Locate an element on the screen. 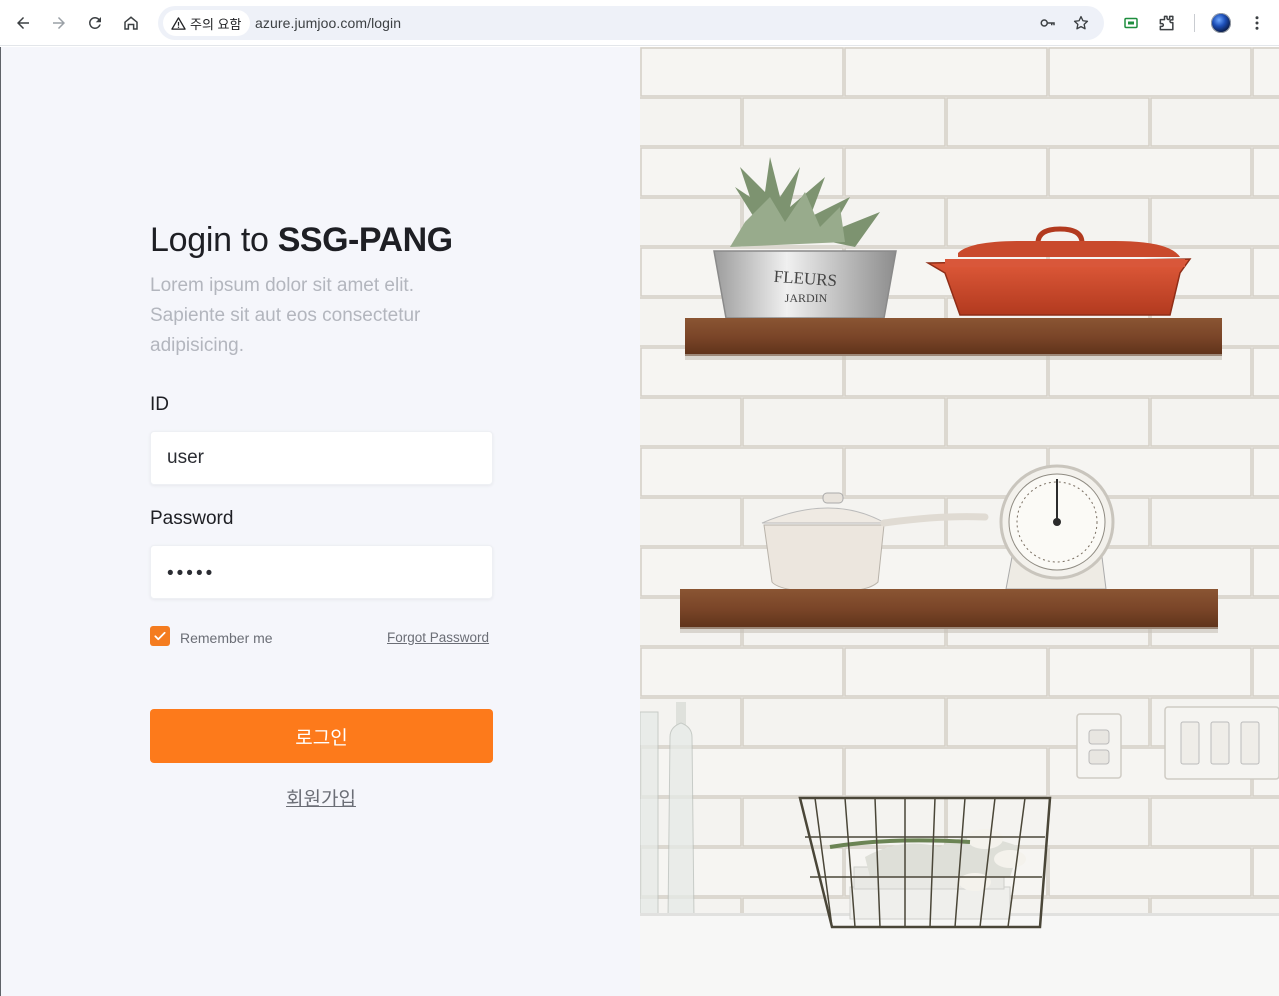  key-icon is located at coordinates (1047, 23).